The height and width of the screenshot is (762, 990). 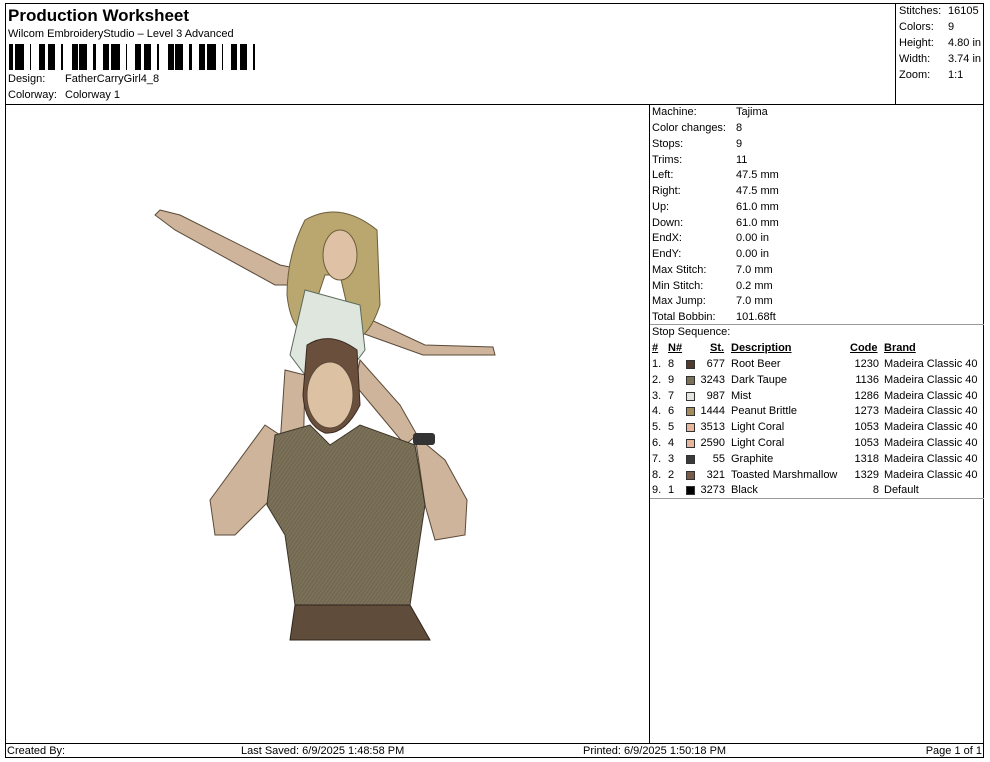 What do you see at coordinates (784, 474) in the screenshot?
I see `color-description: Toasted Marshmallow` at bounding box center [784, 474].